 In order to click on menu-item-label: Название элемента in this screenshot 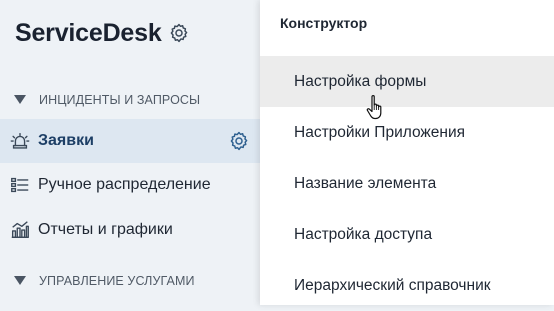, I will do `click(365, 183)`.